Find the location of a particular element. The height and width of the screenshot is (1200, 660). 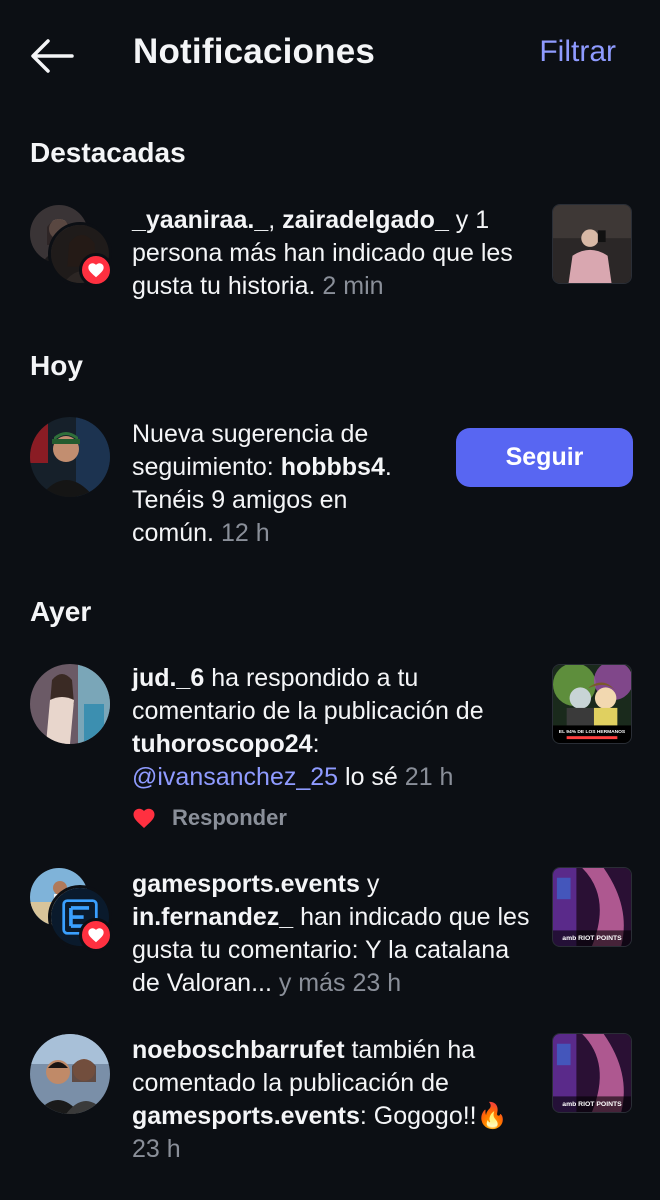

filter-button: Filtrar is located at coordinates (577, 52).